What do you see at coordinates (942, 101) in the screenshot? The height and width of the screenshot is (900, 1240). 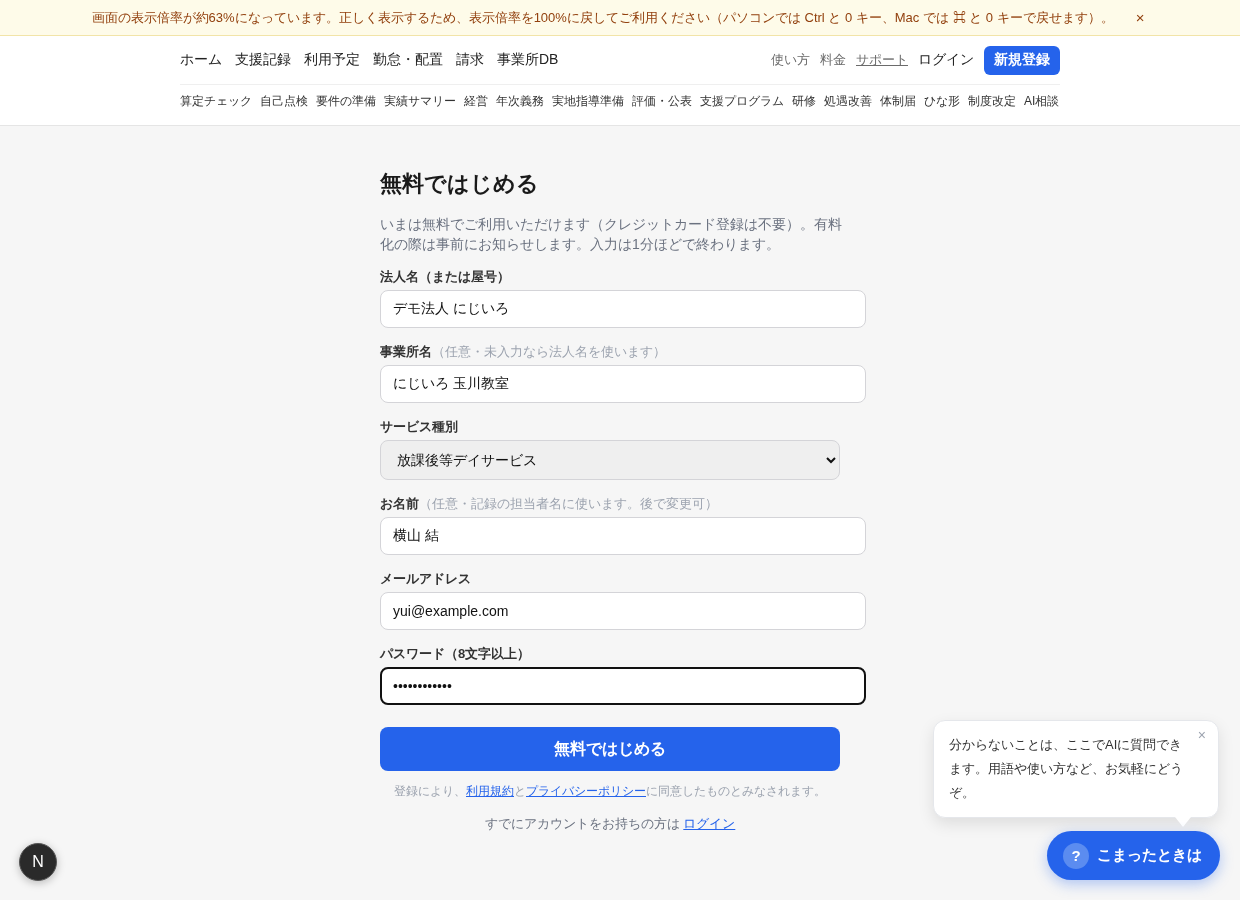 I see `subnav-link: ひな形` at bounding box center [942, 101].